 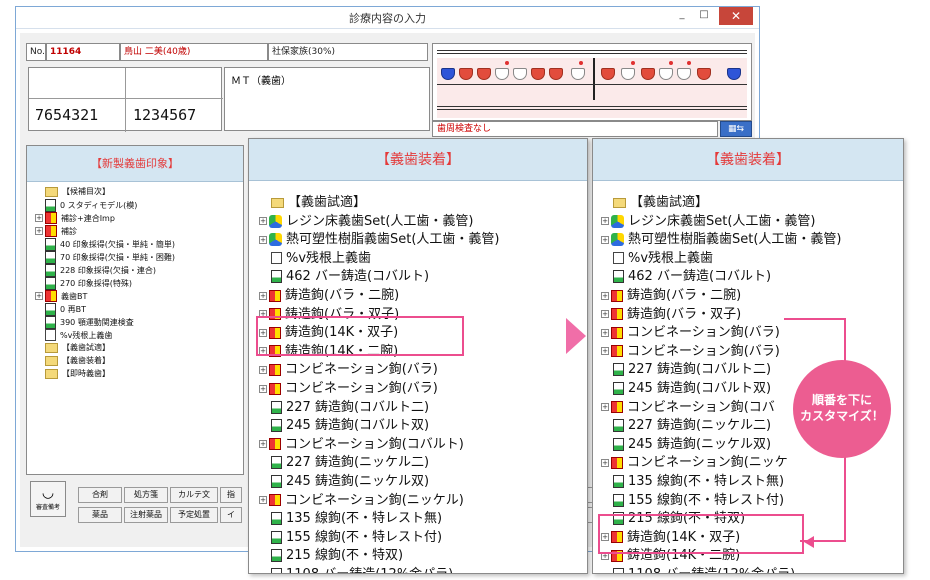 What do you see at coordinates (56, 231) in the screenshot?
I see `tree-item: + 補診` at bounding box center [56, 231].